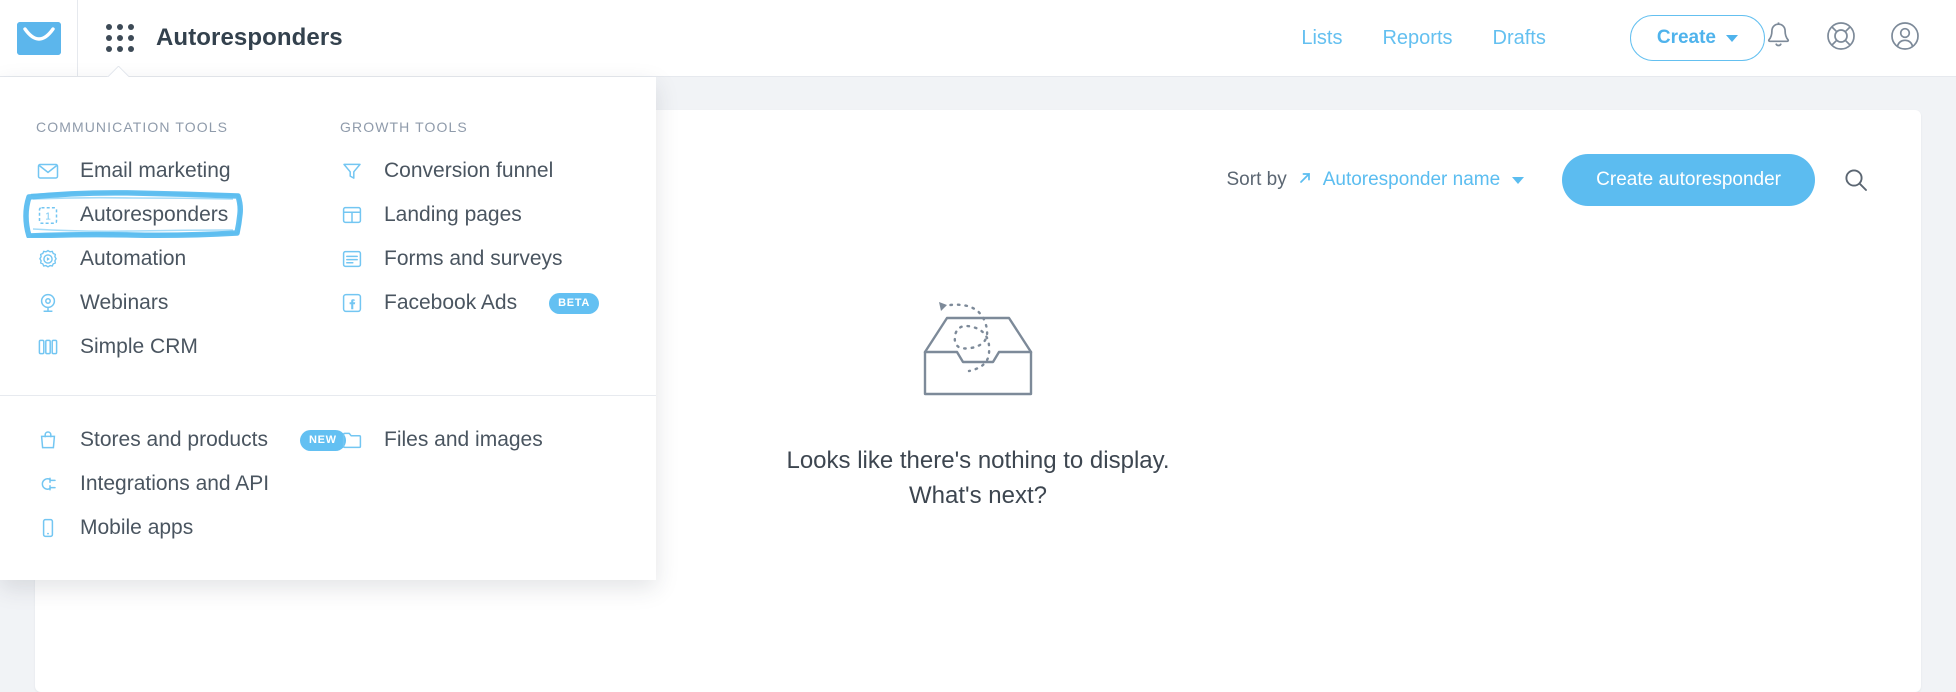  I want to click on menu-column-bottom-right: Files and images, so click(492, 484).